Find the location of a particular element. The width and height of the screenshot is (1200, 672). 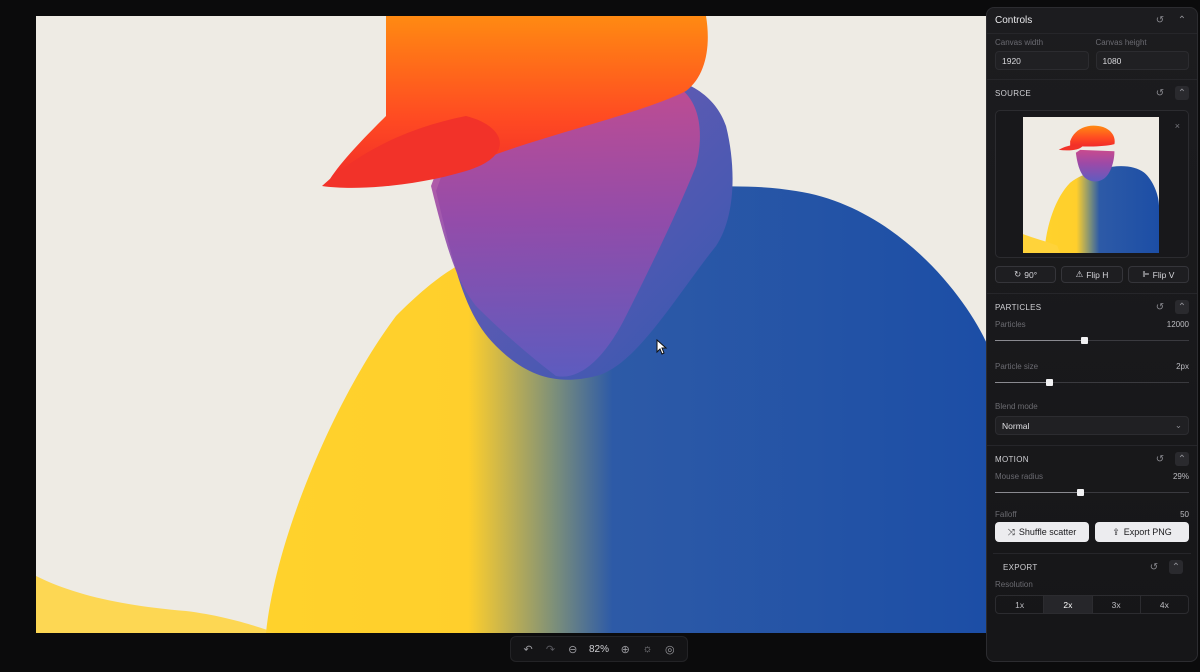

flip-h-button: ⚠ Flip H is located at coordinates (1092, 274).